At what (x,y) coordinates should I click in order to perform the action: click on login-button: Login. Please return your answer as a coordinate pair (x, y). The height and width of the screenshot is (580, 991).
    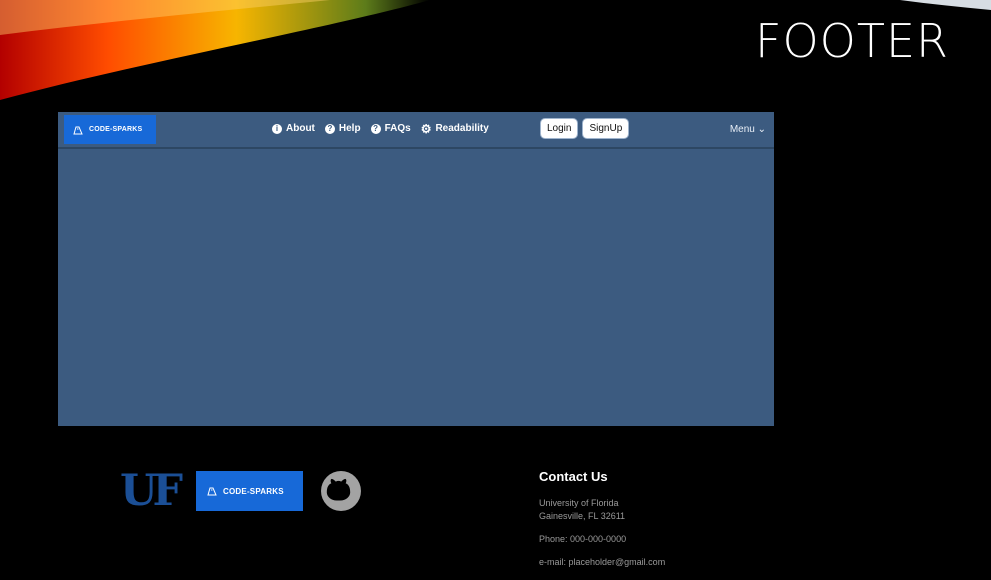
    Looking at the image, I should click on (559, 128).